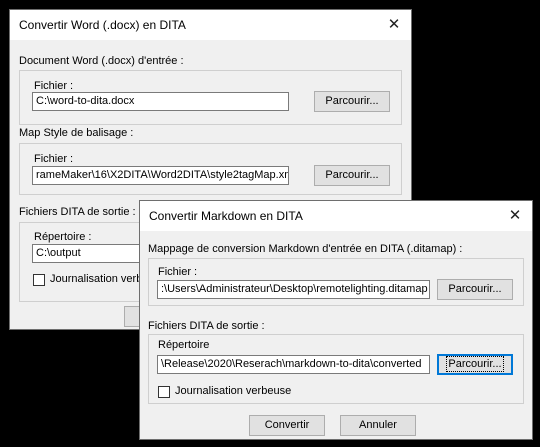 This screenshot has width=540, height=447. What do you see at coordinates (39, 280) in the screenshot?
I see `word-verbose-checkbox` at bounding box center [39, 280].